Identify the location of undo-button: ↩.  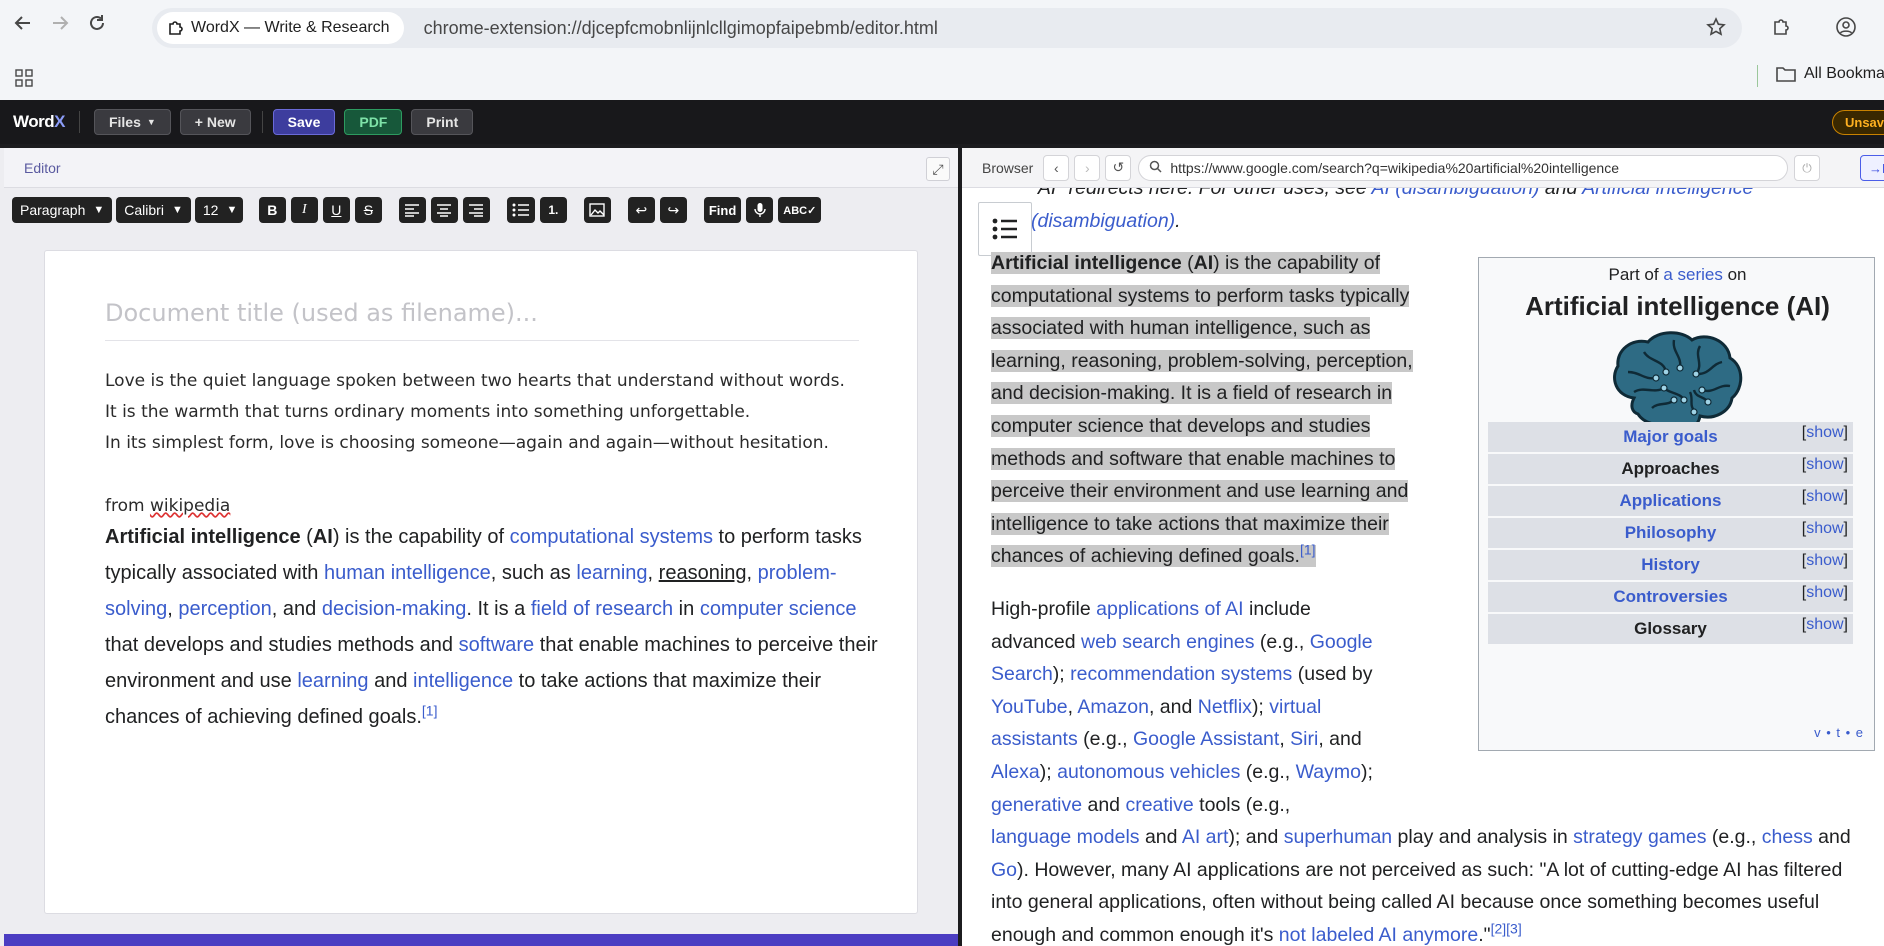
(641, 210).